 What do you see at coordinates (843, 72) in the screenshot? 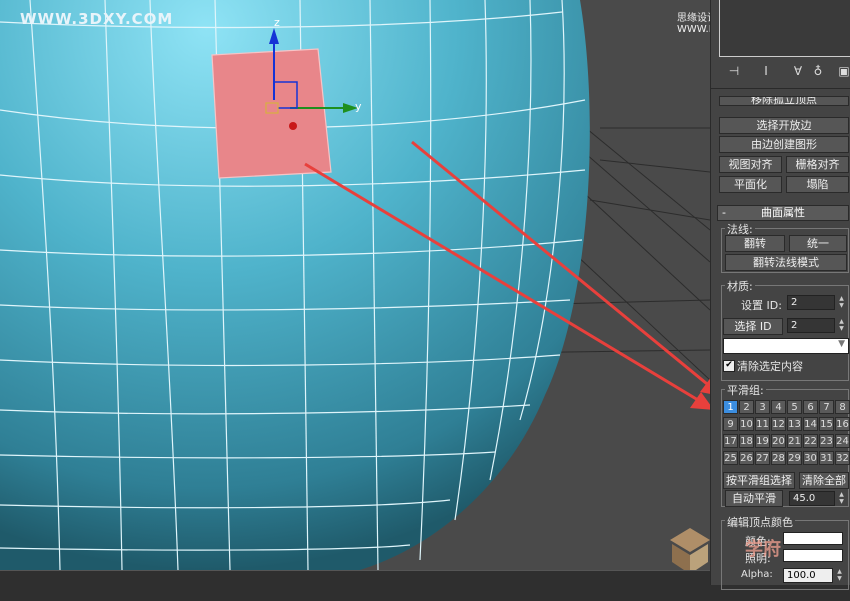
I see `config-icon: ▣` at bounding box center [843, 72].